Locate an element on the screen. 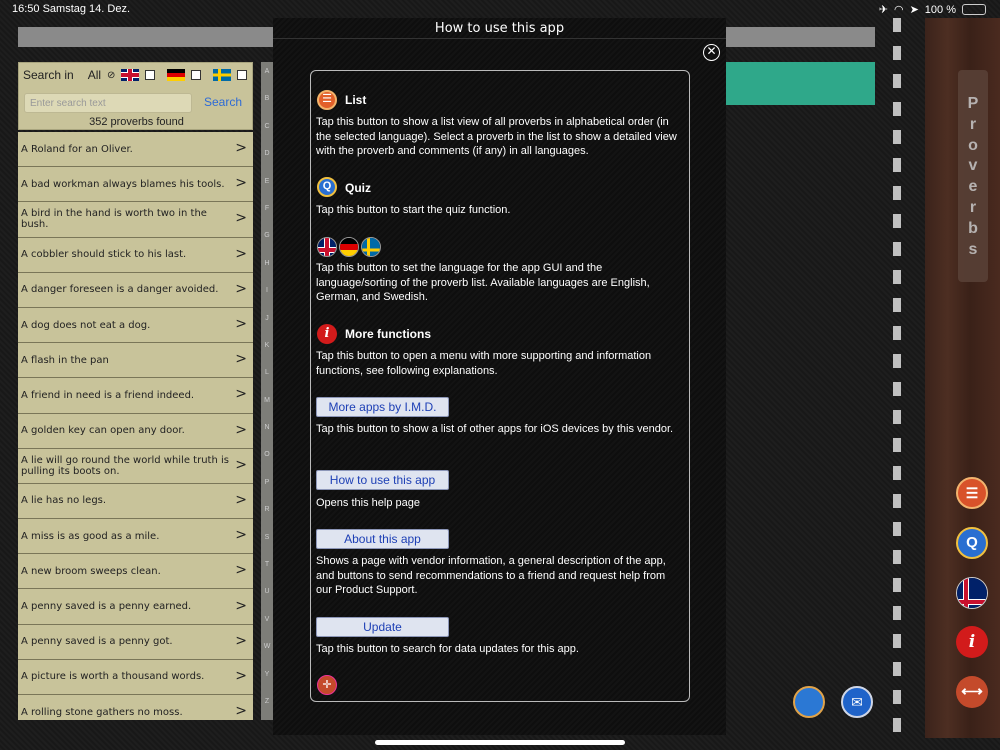 The image size is (1000, 750). all-check-icon: ⊘ is located at coordinates (111, 75).